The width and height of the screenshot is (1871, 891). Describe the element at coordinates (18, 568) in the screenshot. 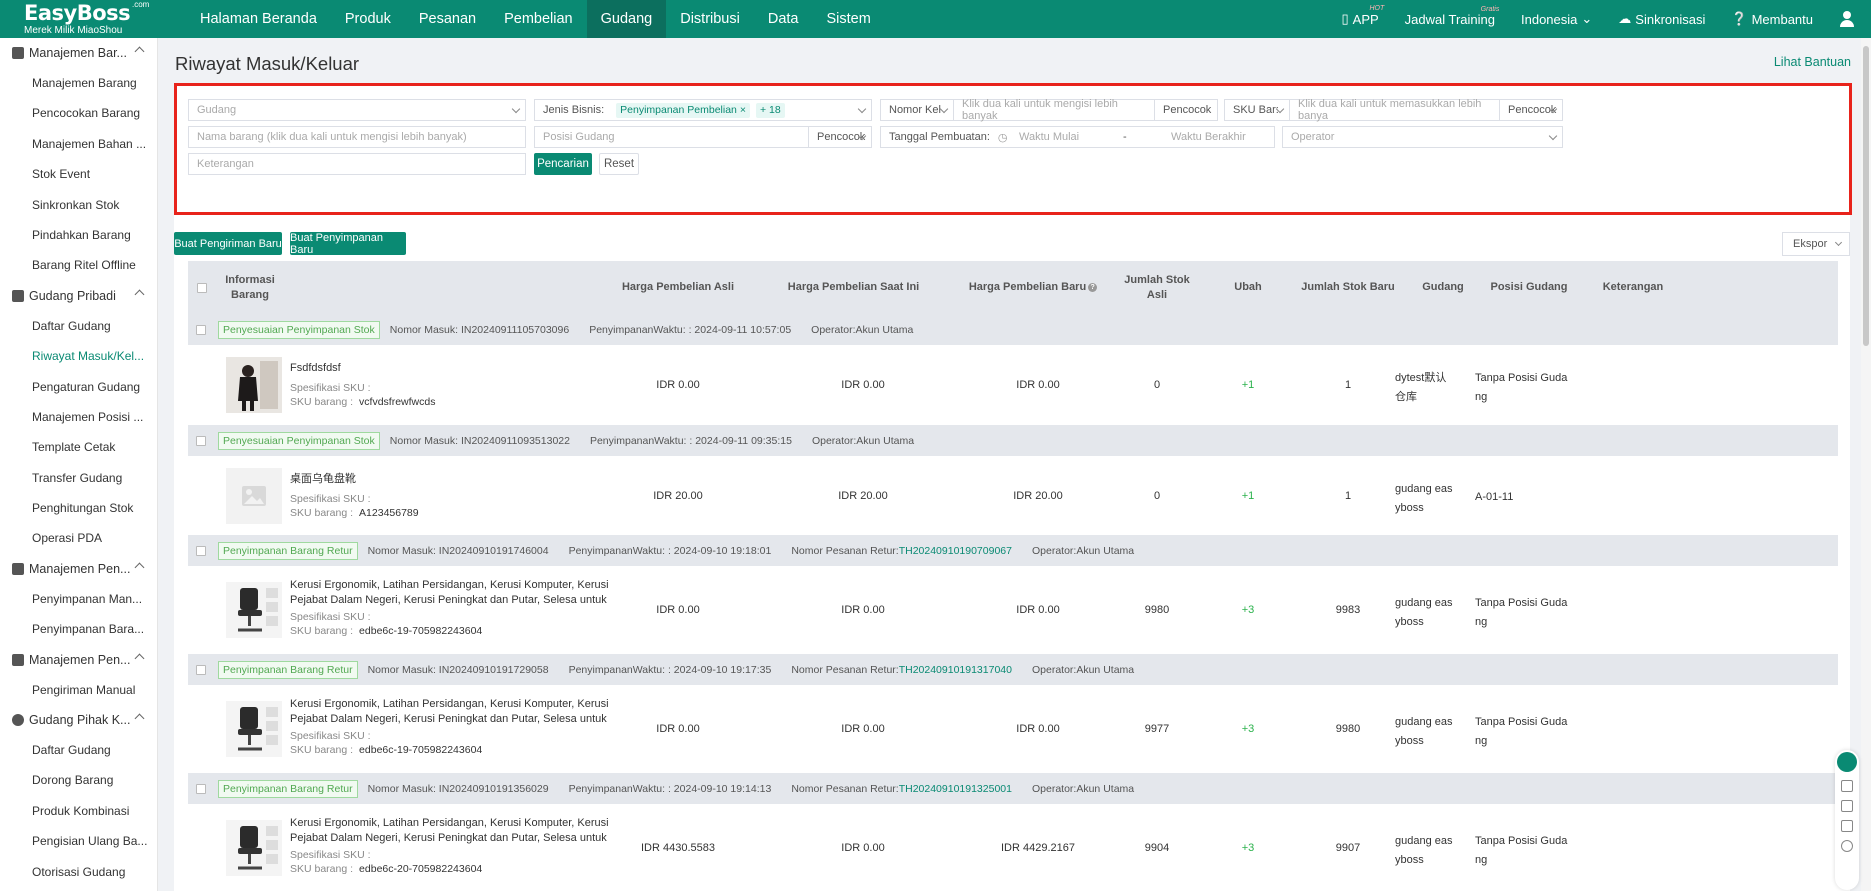

I see `inbox-icon` at that location.